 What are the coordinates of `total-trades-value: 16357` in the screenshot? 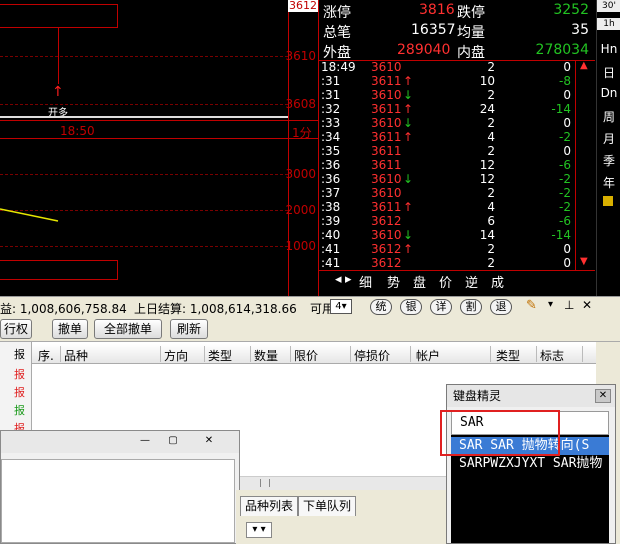 It's located at (433, 30).